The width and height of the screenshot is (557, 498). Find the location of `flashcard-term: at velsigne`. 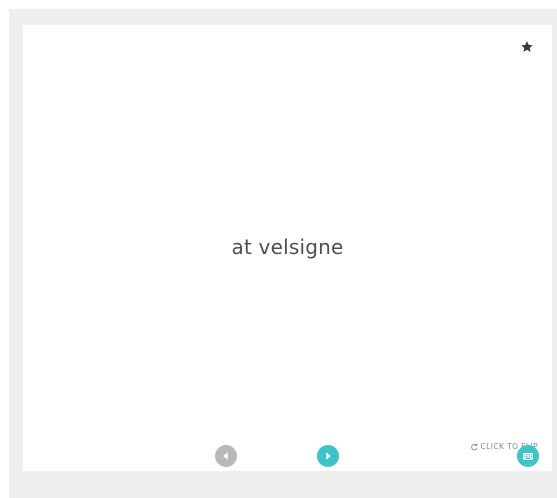

flashcard-term: at velsigne is located at coordinates (287, 247).